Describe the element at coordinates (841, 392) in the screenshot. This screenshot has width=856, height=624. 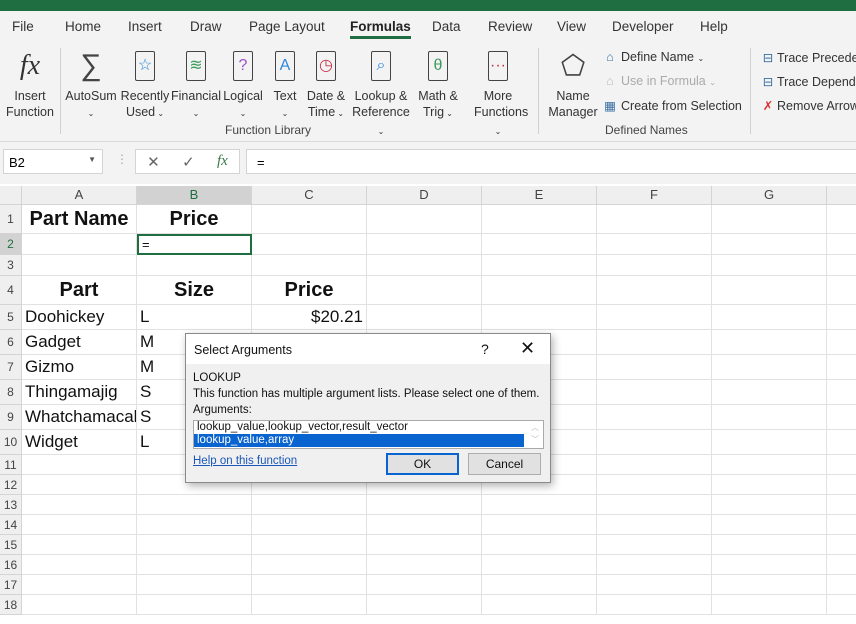
I see `cell-H8` at that location.